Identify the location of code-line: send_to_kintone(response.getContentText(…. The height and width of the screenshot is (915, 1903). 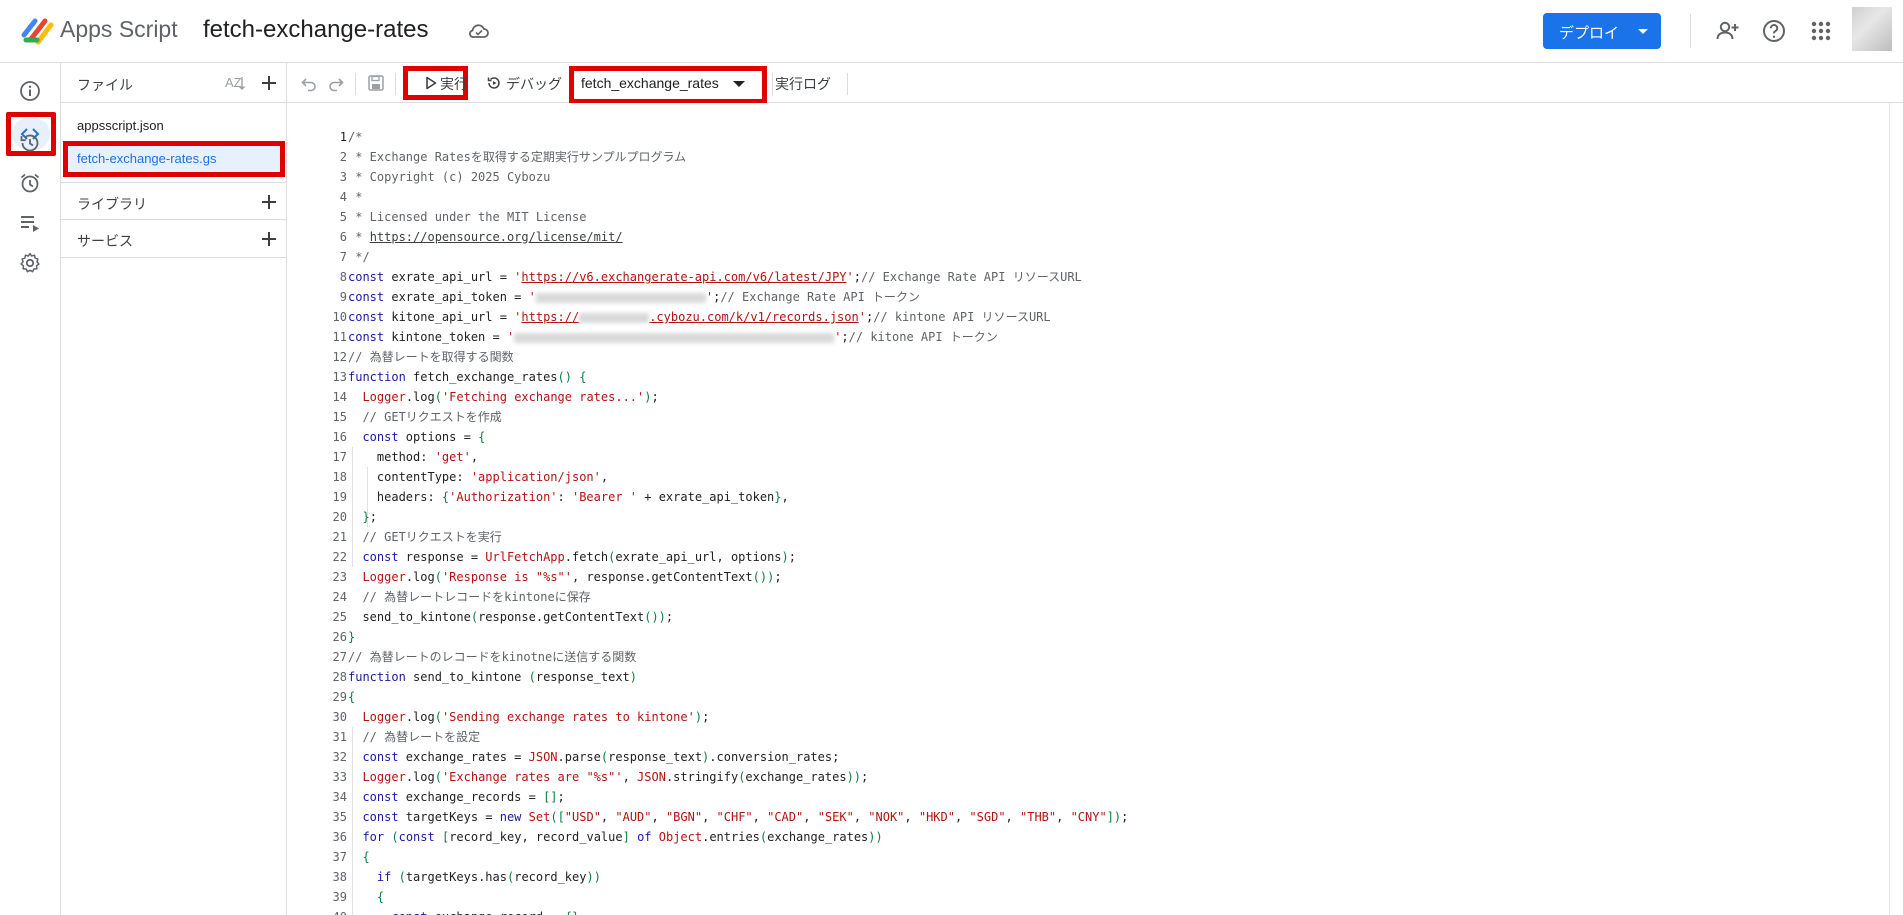
(511, 617).